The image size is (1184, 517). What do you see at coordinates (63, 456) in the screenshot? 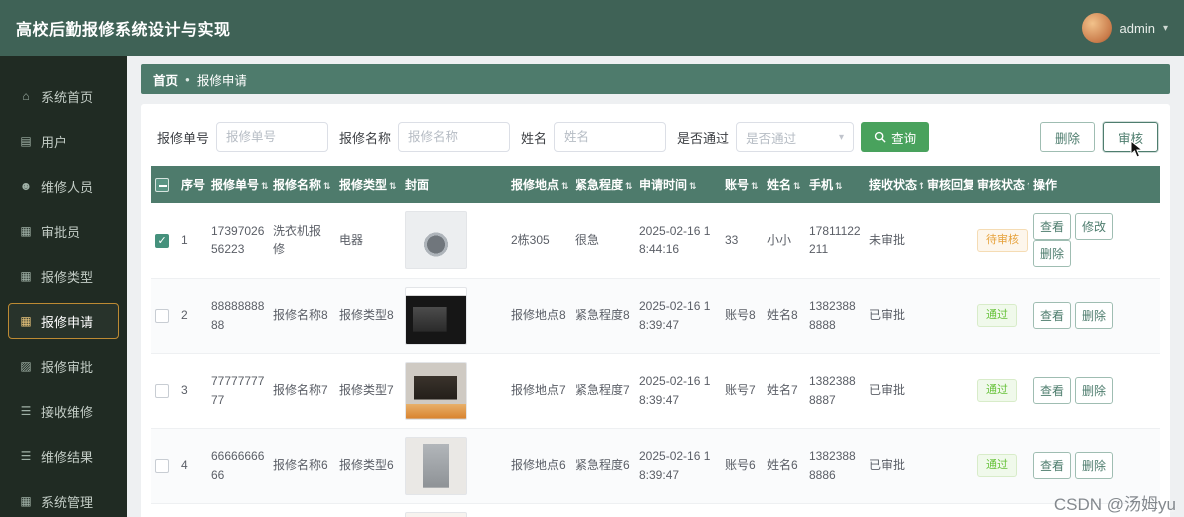
I see `sidebar-item-repair-results: ☰ 维修结果` at bounding box center [63, 456].